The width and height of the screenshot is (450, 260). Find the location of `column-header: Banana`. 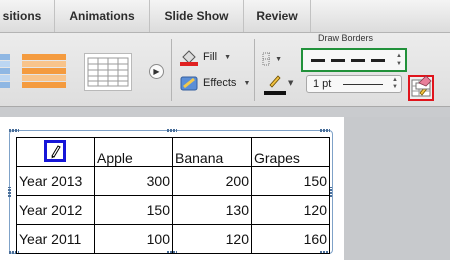

column-header: Banana is located at coordinates (212, 152).